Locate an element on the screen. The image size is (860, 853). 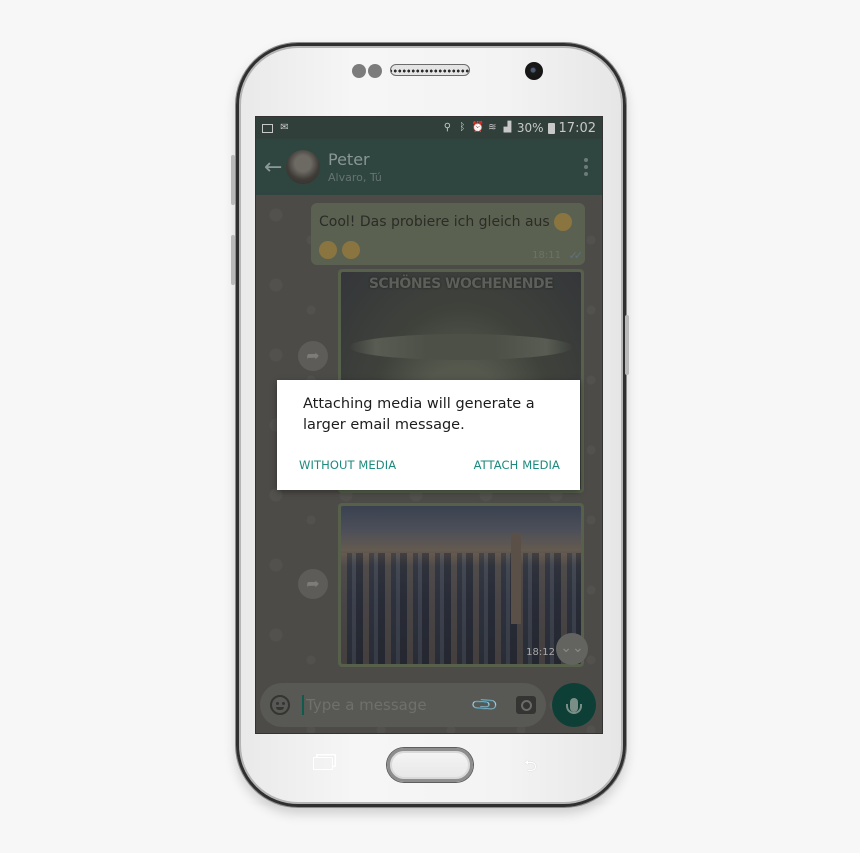
attach-media-button: ATTACH MEDIA is located at coordinates (517, 465).